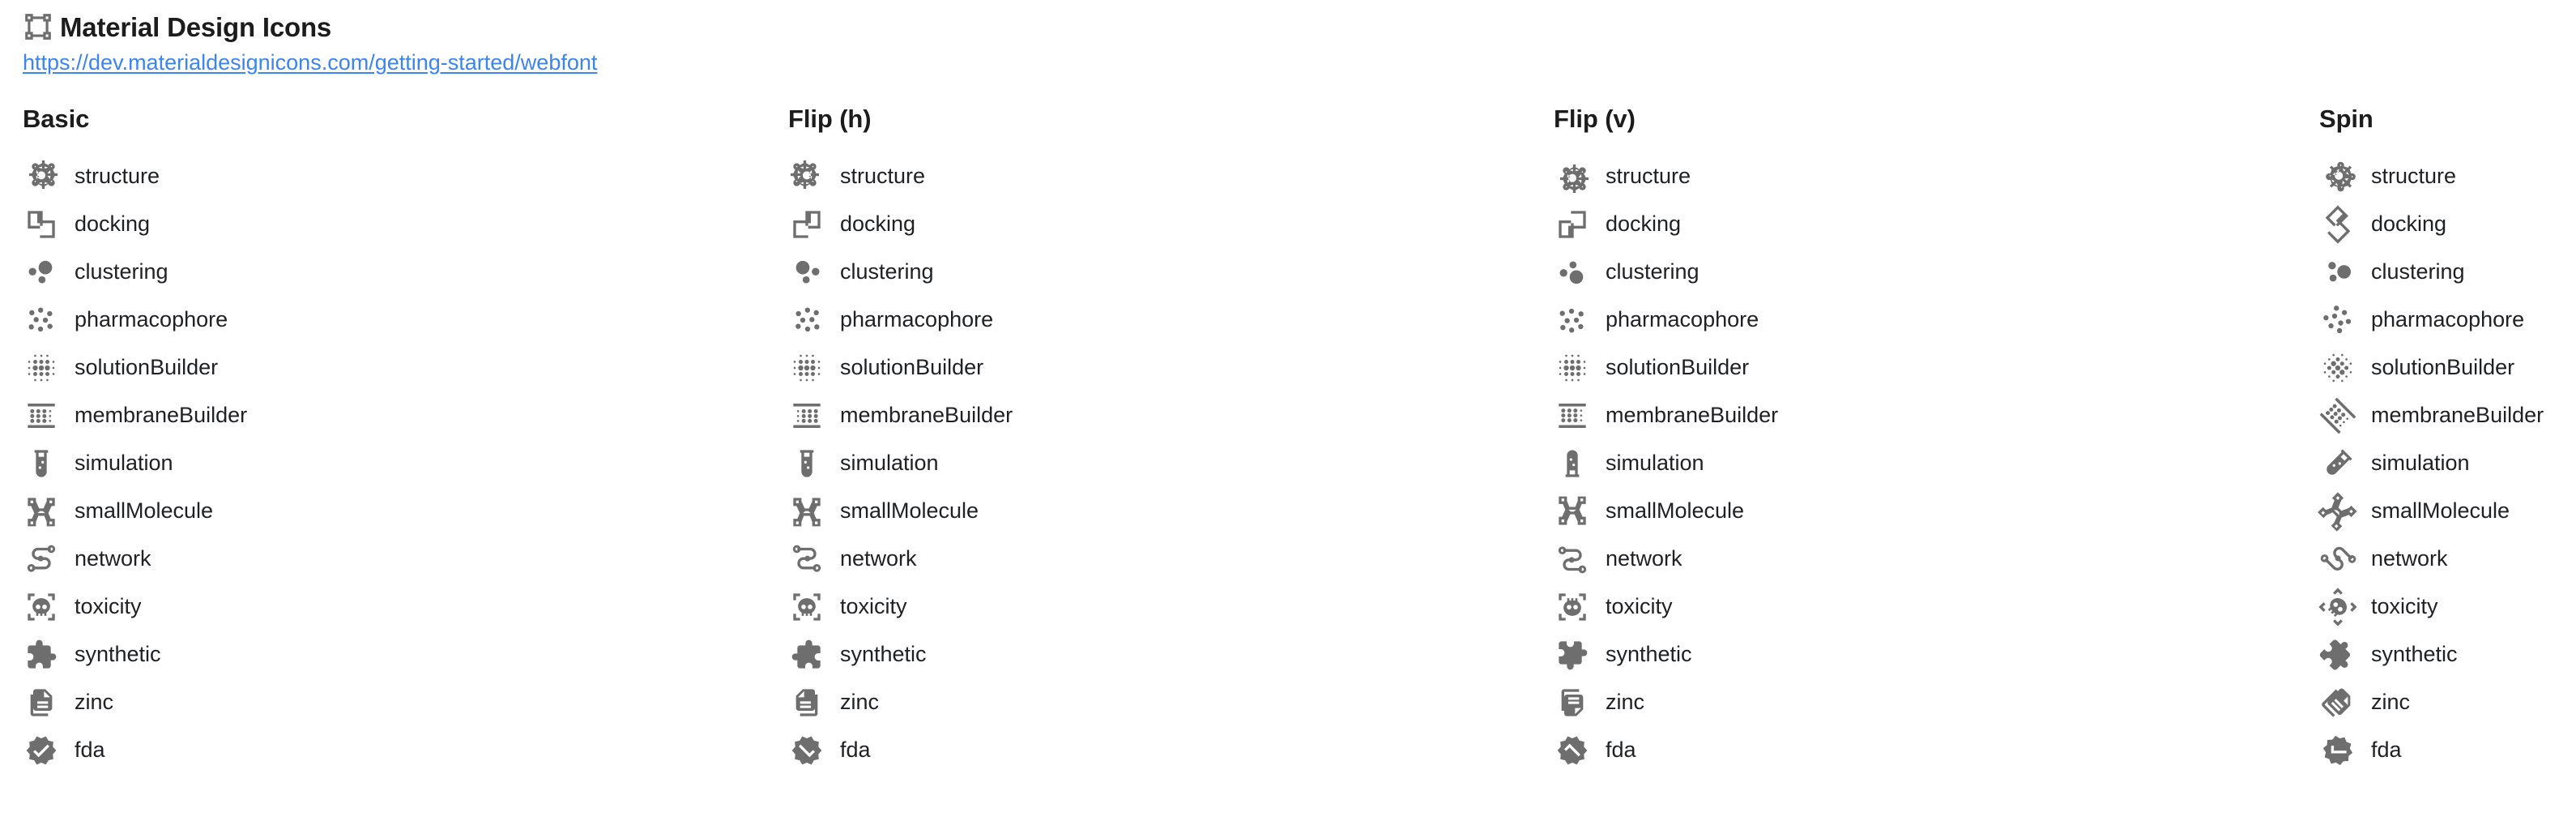 The width and height of the screenshot is (2576, 838). Describe the element at coordinates (196, 26) in the screenshot. I see `page-title: Material Design Icons` at that location.